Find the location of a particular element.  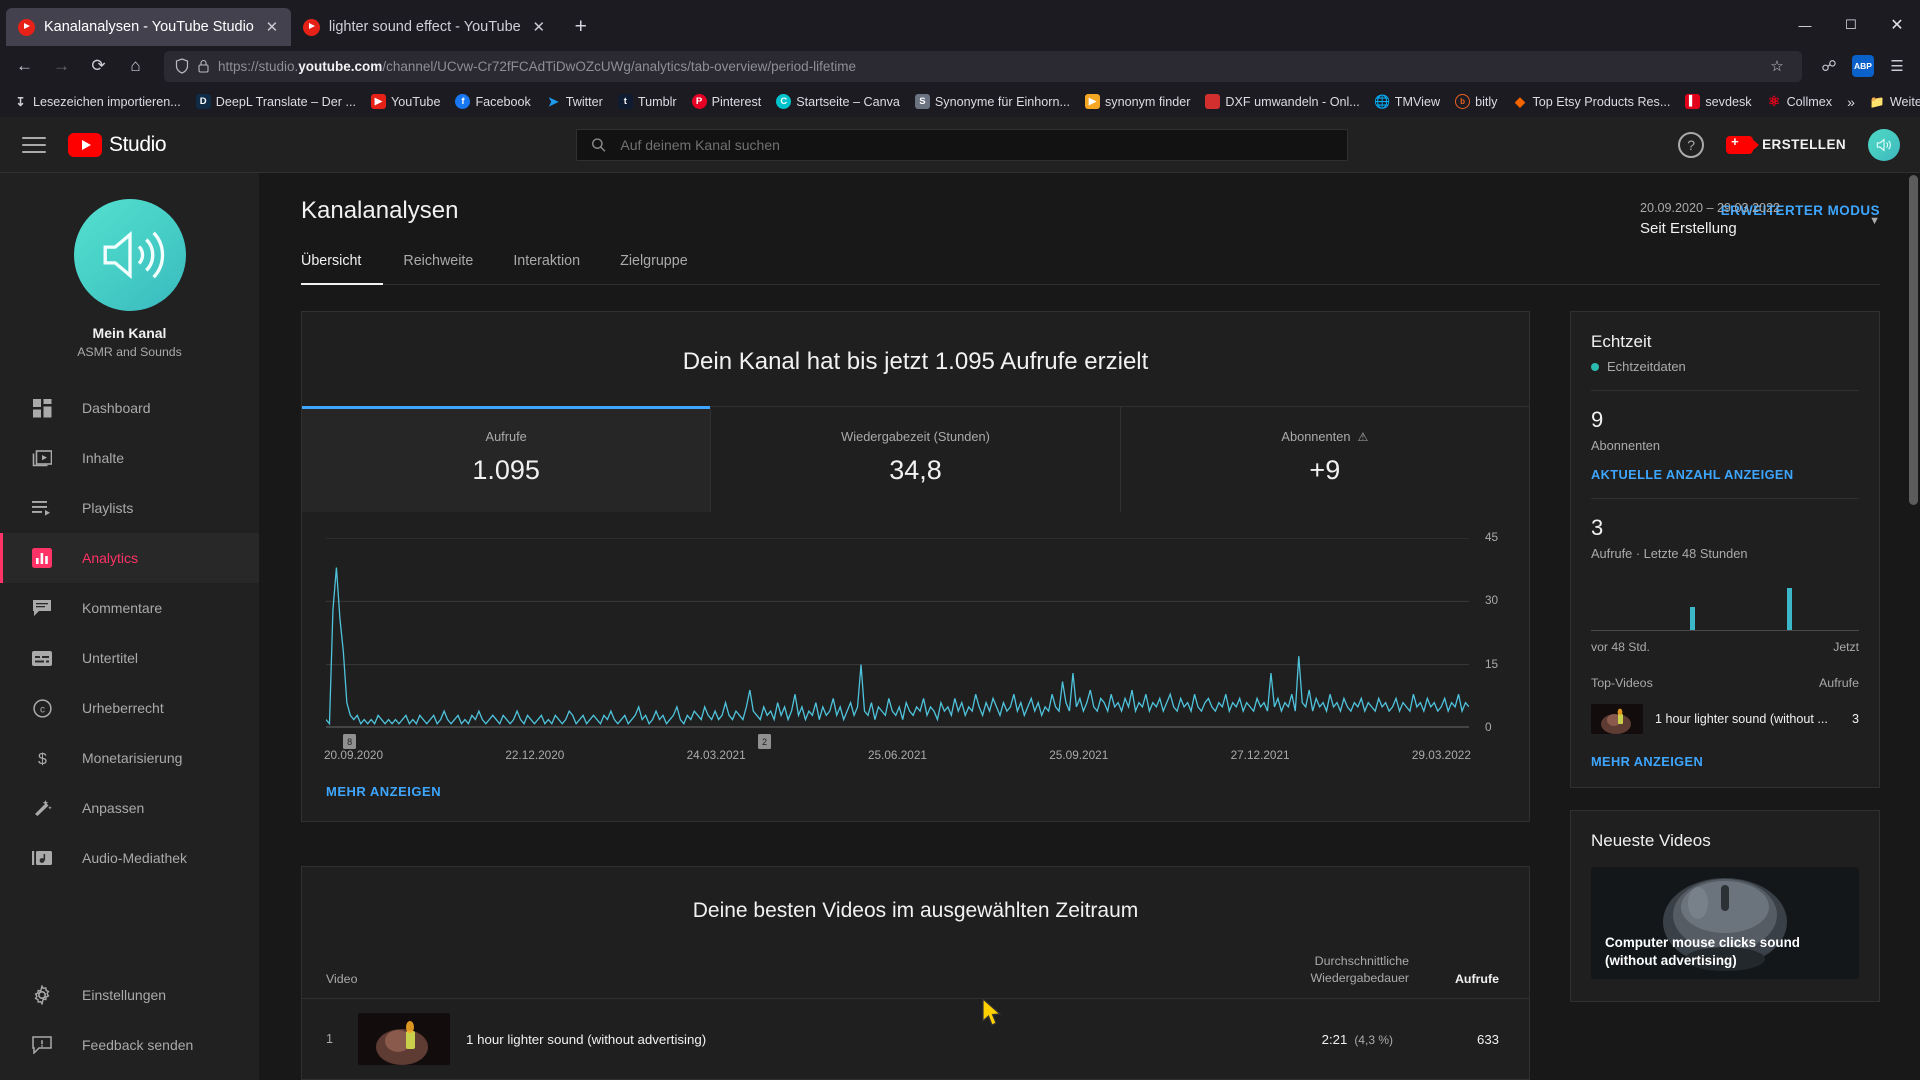

scrollbar is located at coordinates (1913, 626).